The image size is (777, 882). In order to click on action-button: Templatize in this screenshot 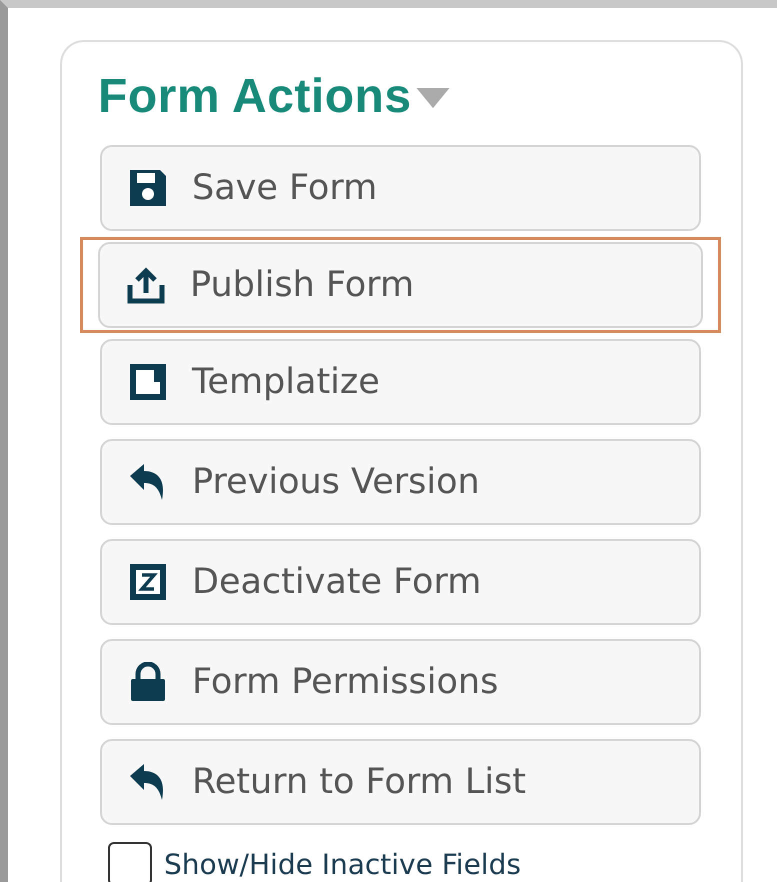, I will do `click(400, 382)`.